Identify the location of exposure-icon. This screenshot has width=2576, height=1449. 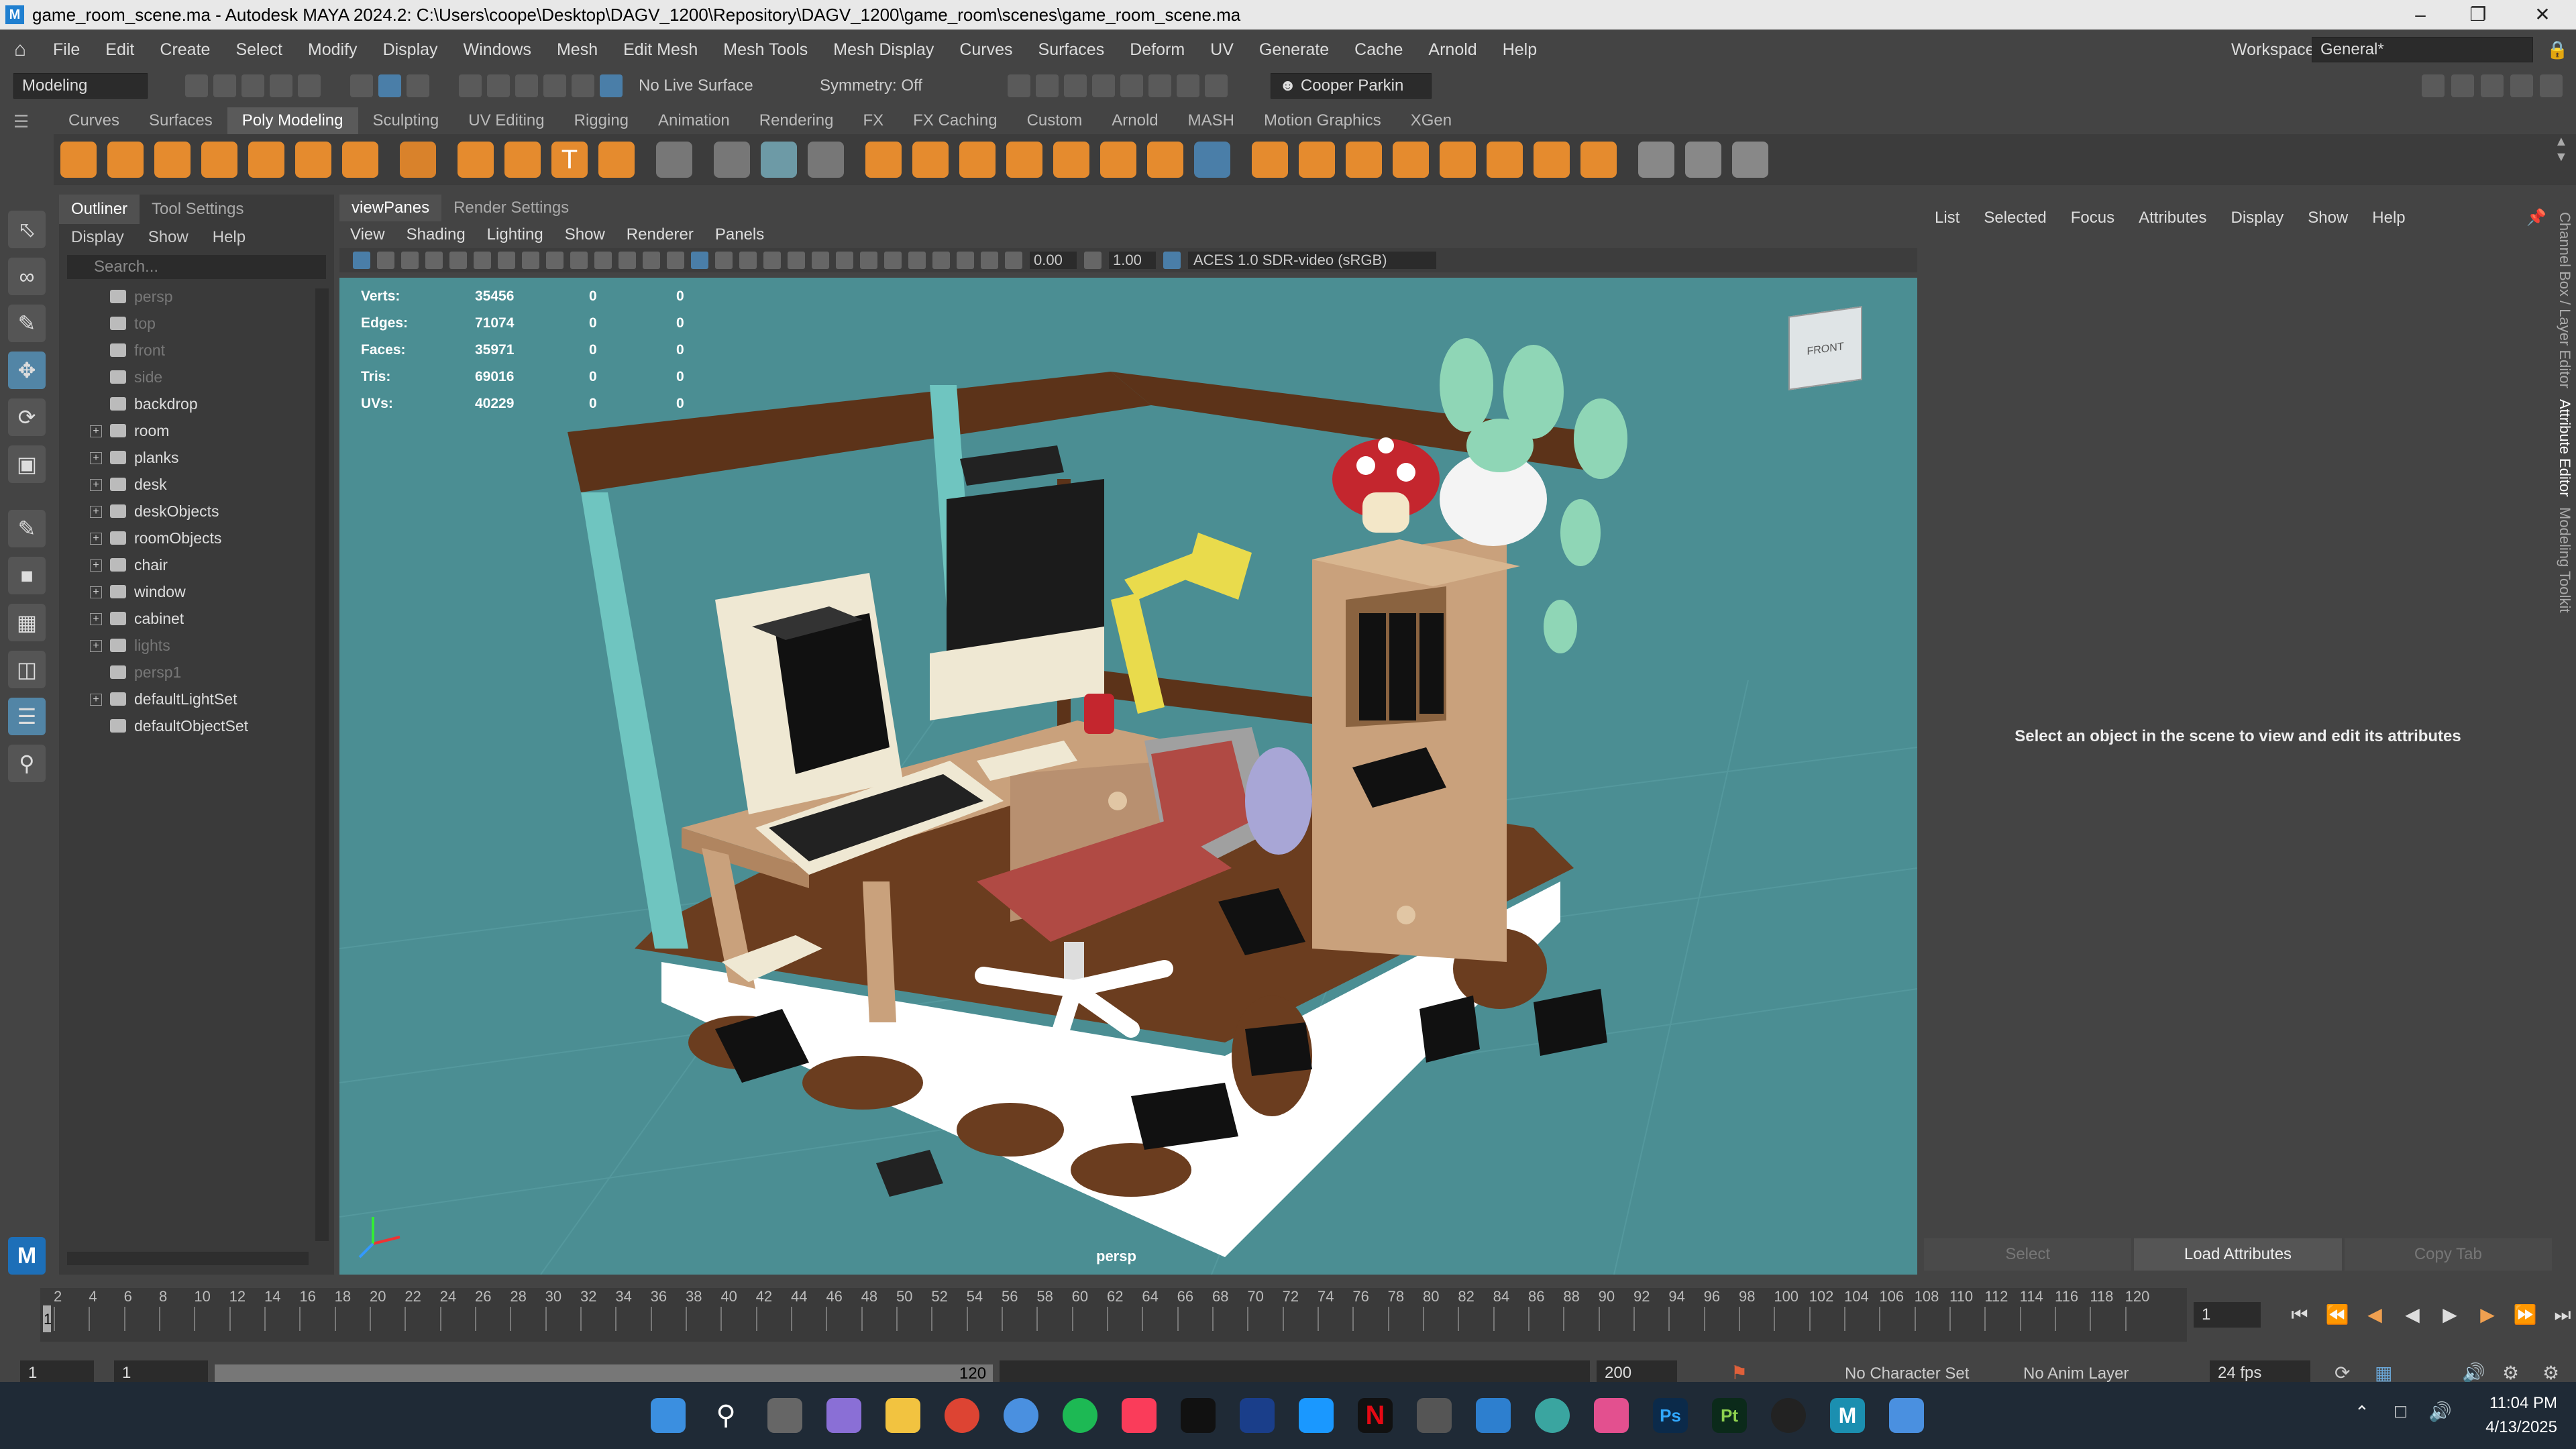
(1013, 260).